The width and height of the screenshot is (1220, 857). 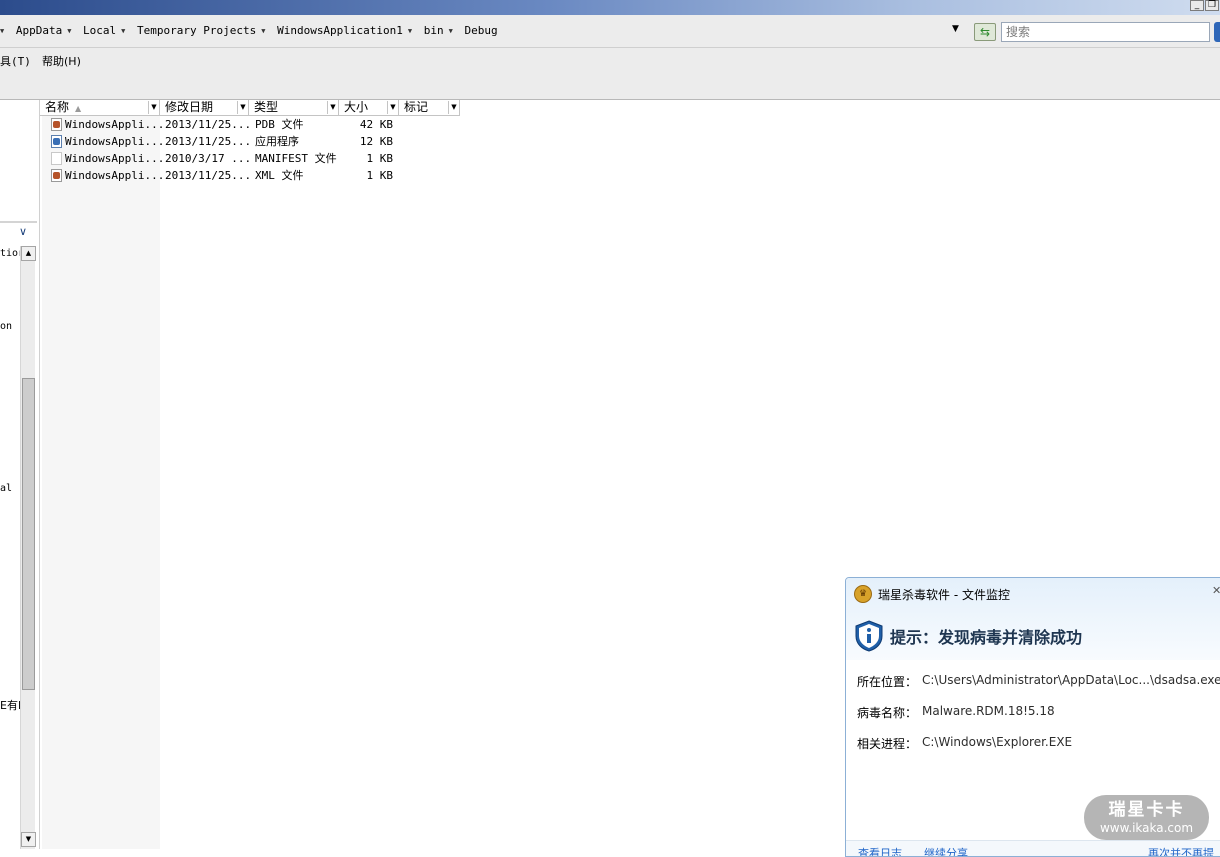 What do you see at coordinates (340, 30) in the screenshot?
I see `breadcrumb-item-windowsapplication1: WindowsApplication1` at bounding box center [340, 30].